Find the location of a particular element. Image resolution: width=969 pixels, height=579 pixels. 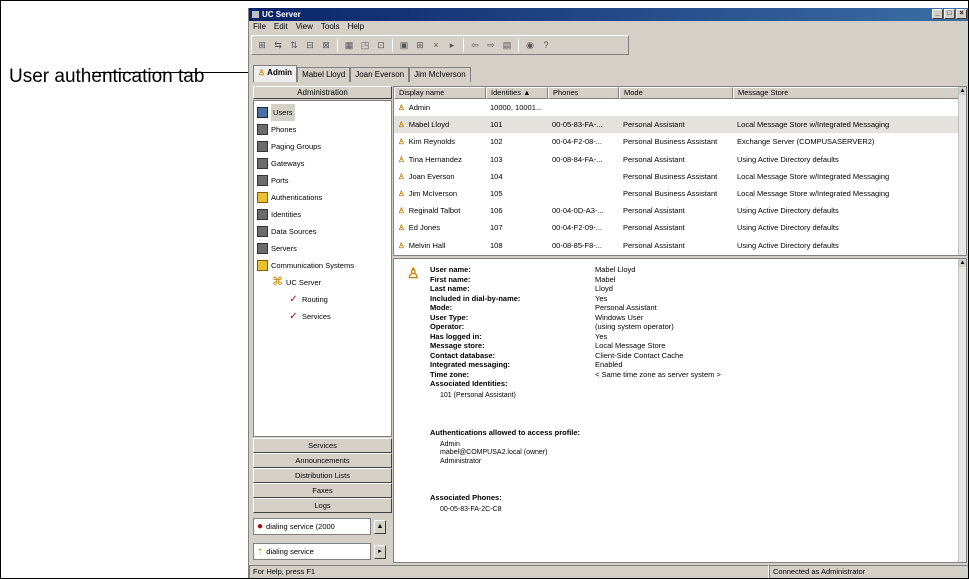

callout-label: User authentication tab is located at coordinates (107, 76).